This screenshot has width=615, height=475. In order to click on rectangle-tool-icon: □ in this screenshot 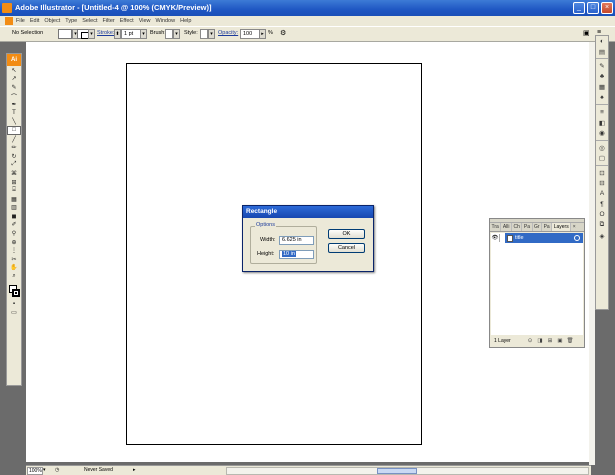, I will do `click(14, 130)`.